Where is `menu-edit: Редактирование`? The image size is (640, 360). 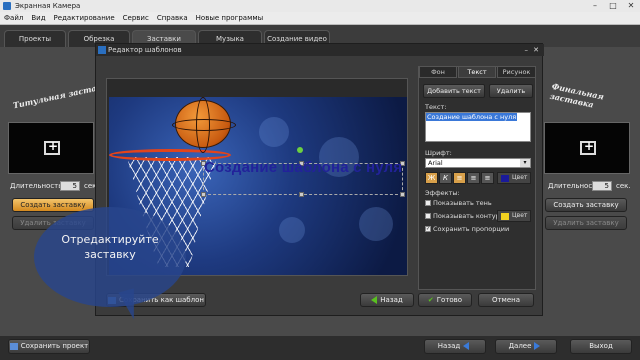
menu-edit: Редактирование is located at coordinates (84, 18).